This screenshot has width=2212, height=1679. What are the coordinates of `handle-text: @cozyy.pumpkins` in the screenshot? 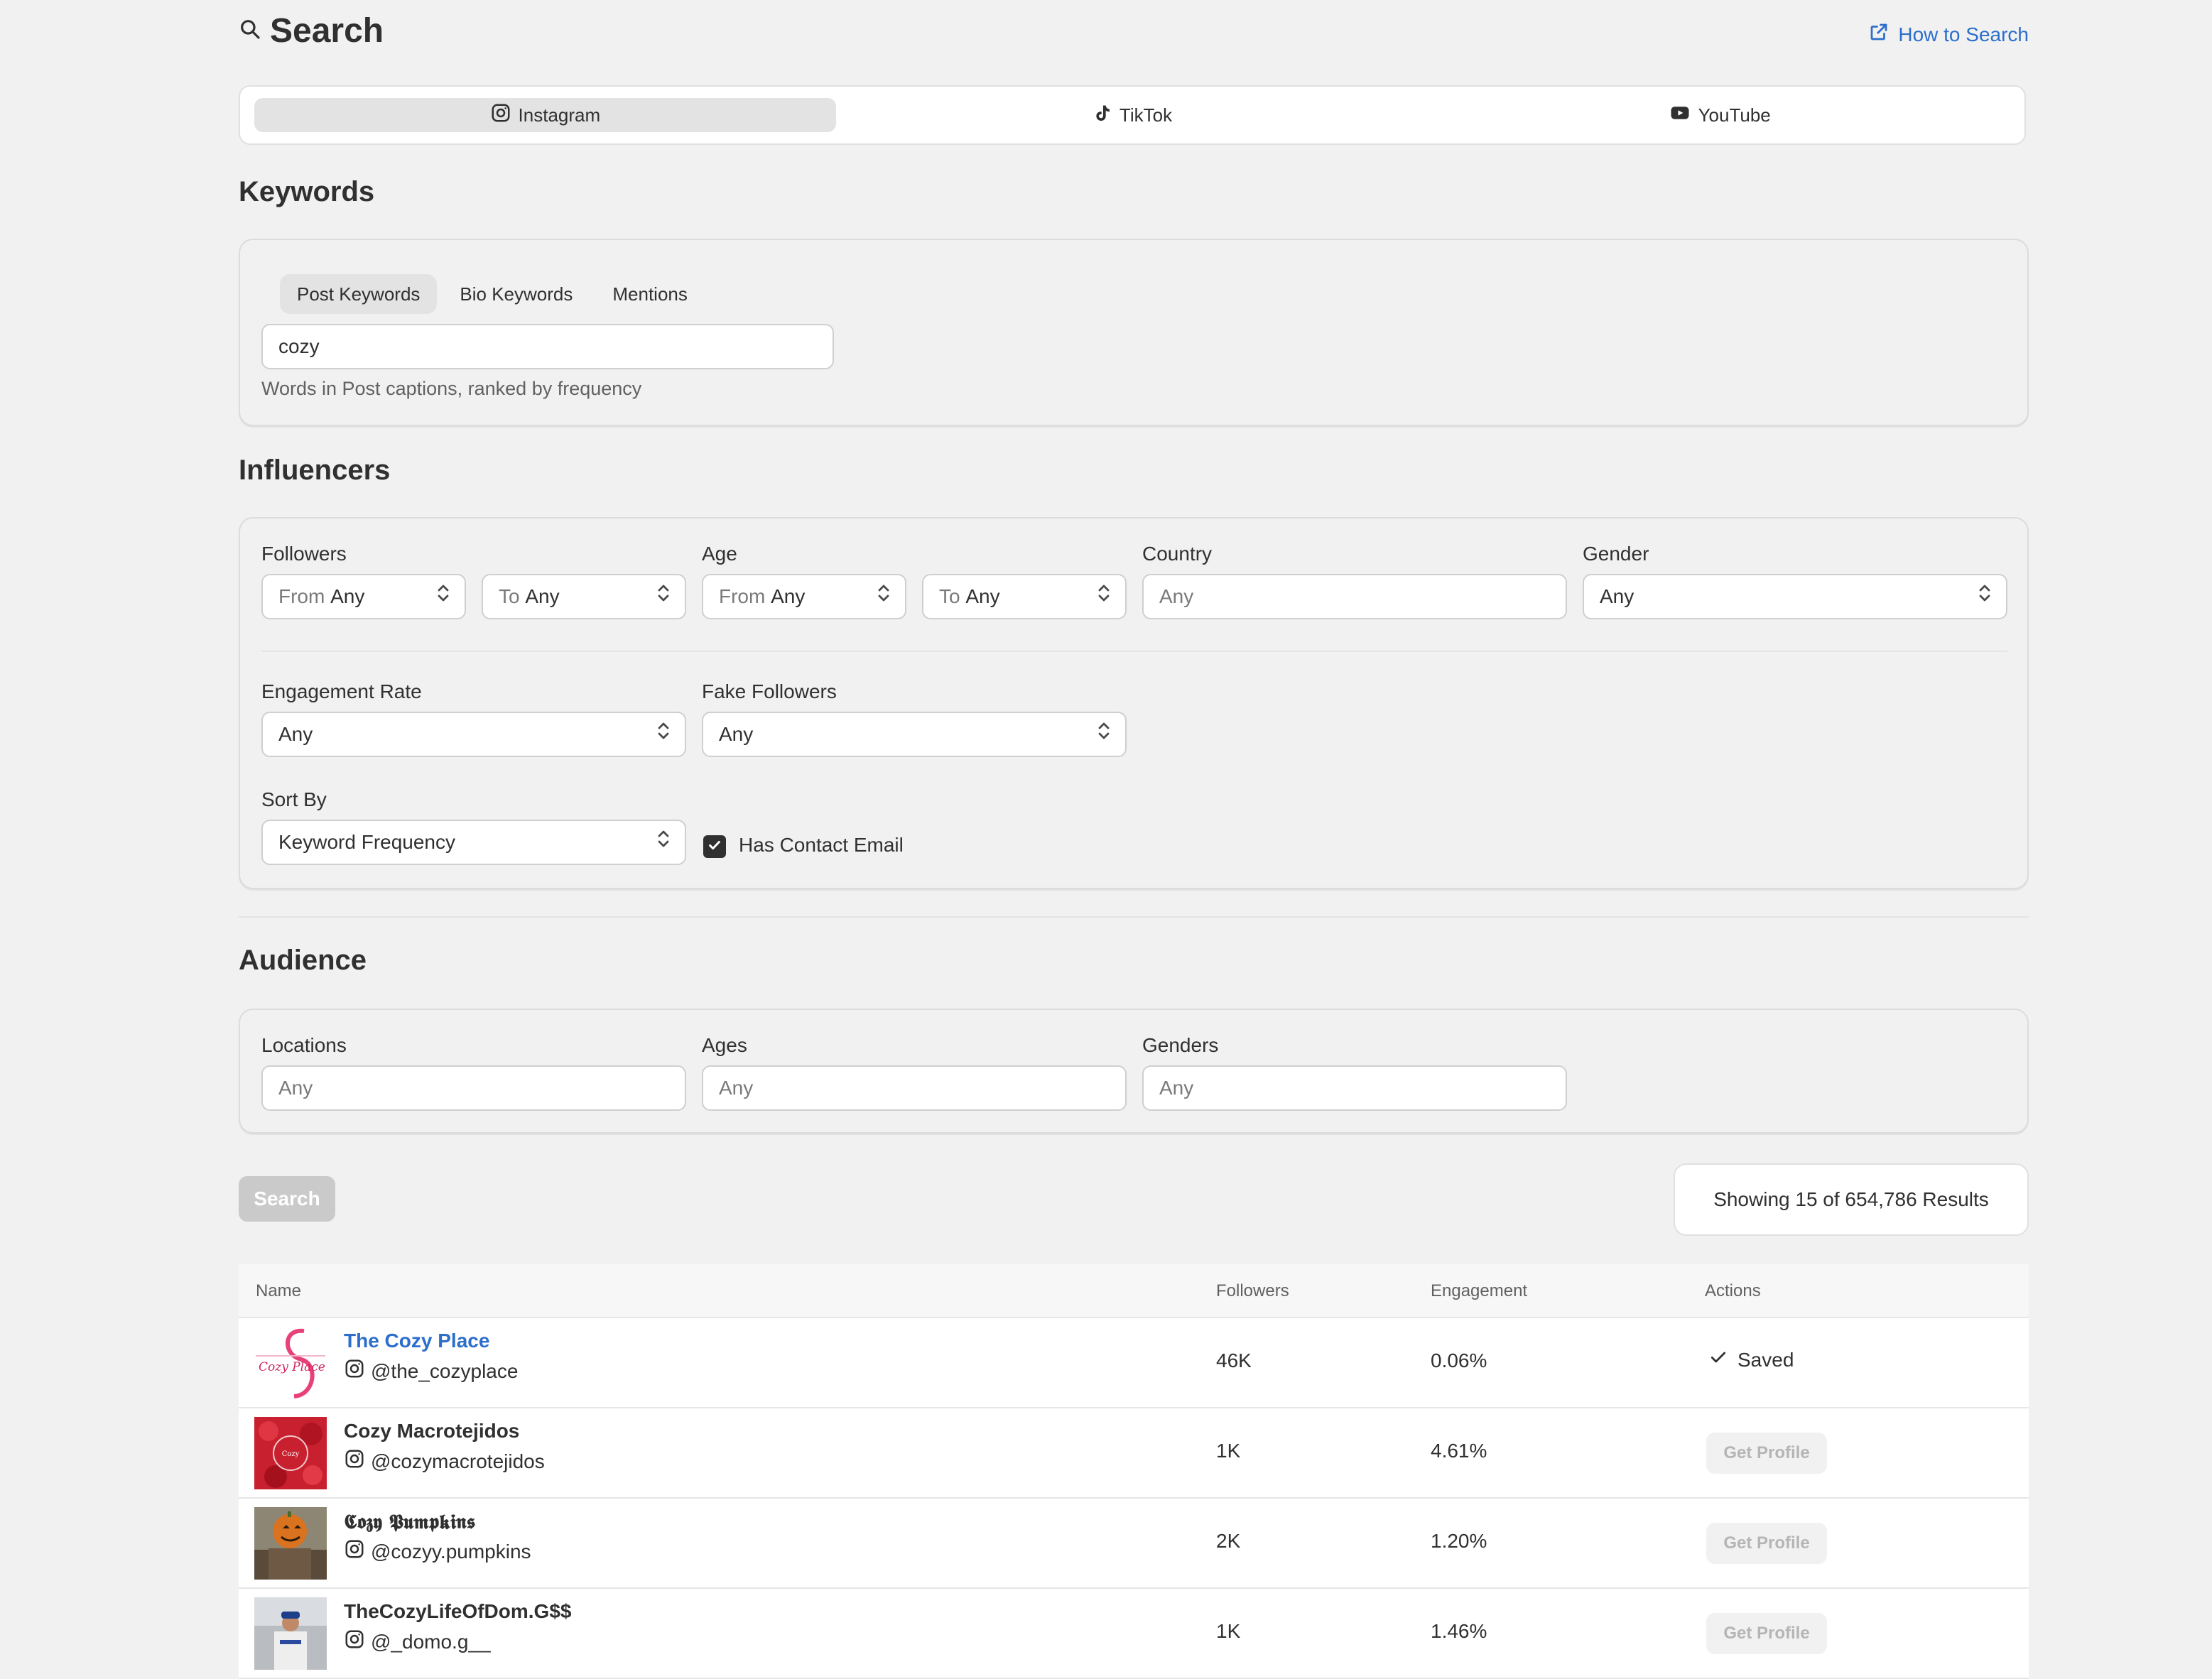 It's located at (451, 1551).